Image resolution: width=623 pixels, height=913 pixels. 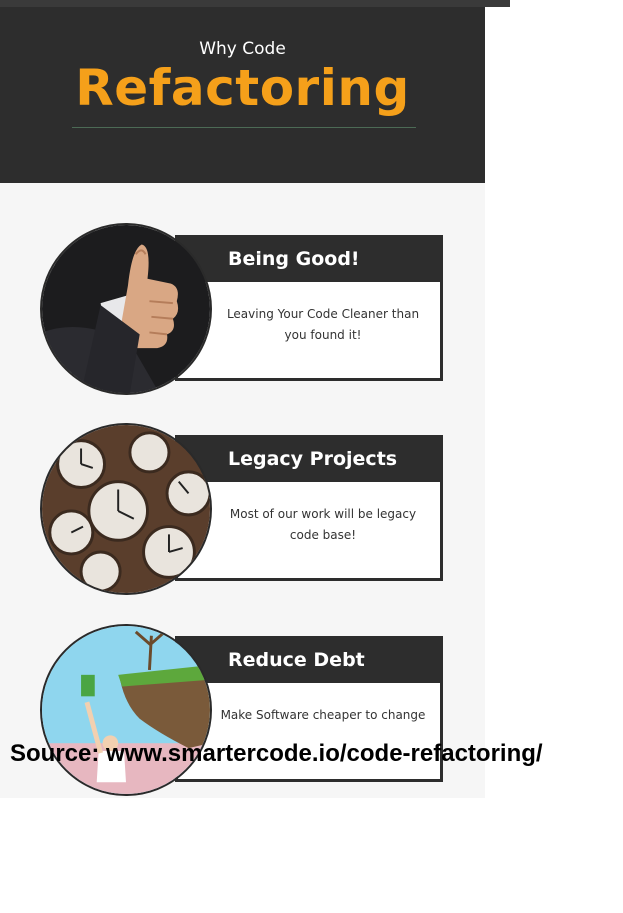 I want to click on top-bar, so click(x=255, y=3).